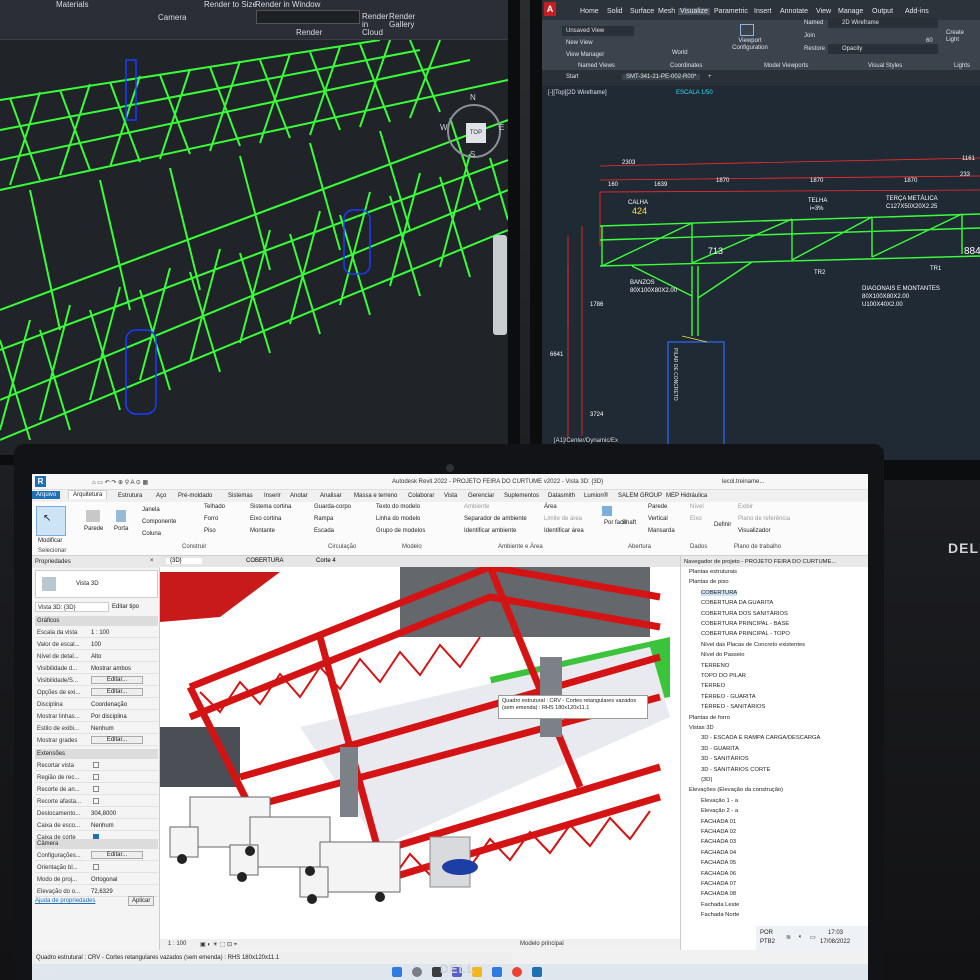  Describe the element at coordinates (596, 496) in the screenshot. I see `tab-lumion: Lumion®` at that location.